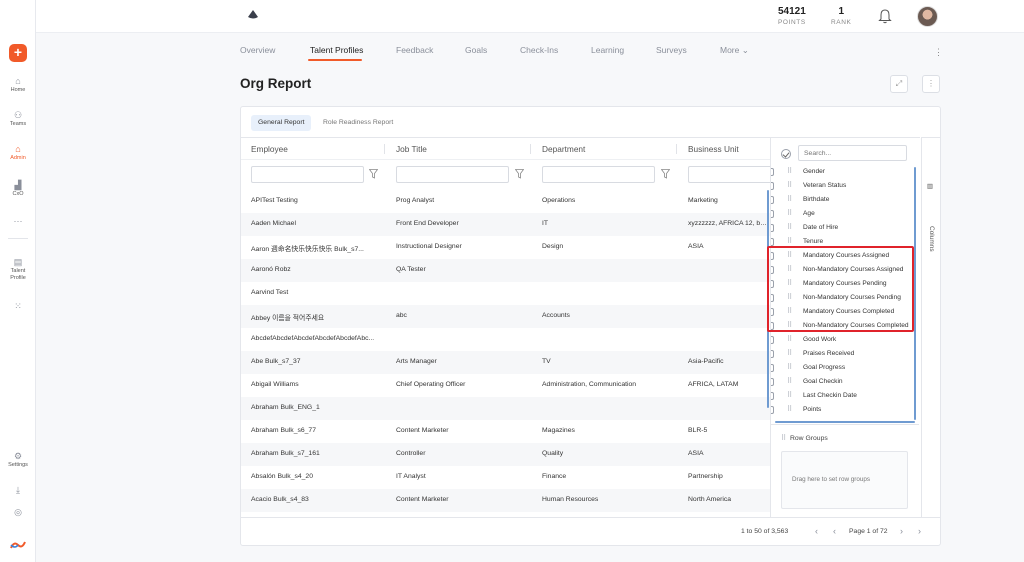 This screenshot has width=1024, height=562. Describe the element at coordinates (713, 149) in the screenshot. I see `column-header-business-unit: Business Unit` at that location.